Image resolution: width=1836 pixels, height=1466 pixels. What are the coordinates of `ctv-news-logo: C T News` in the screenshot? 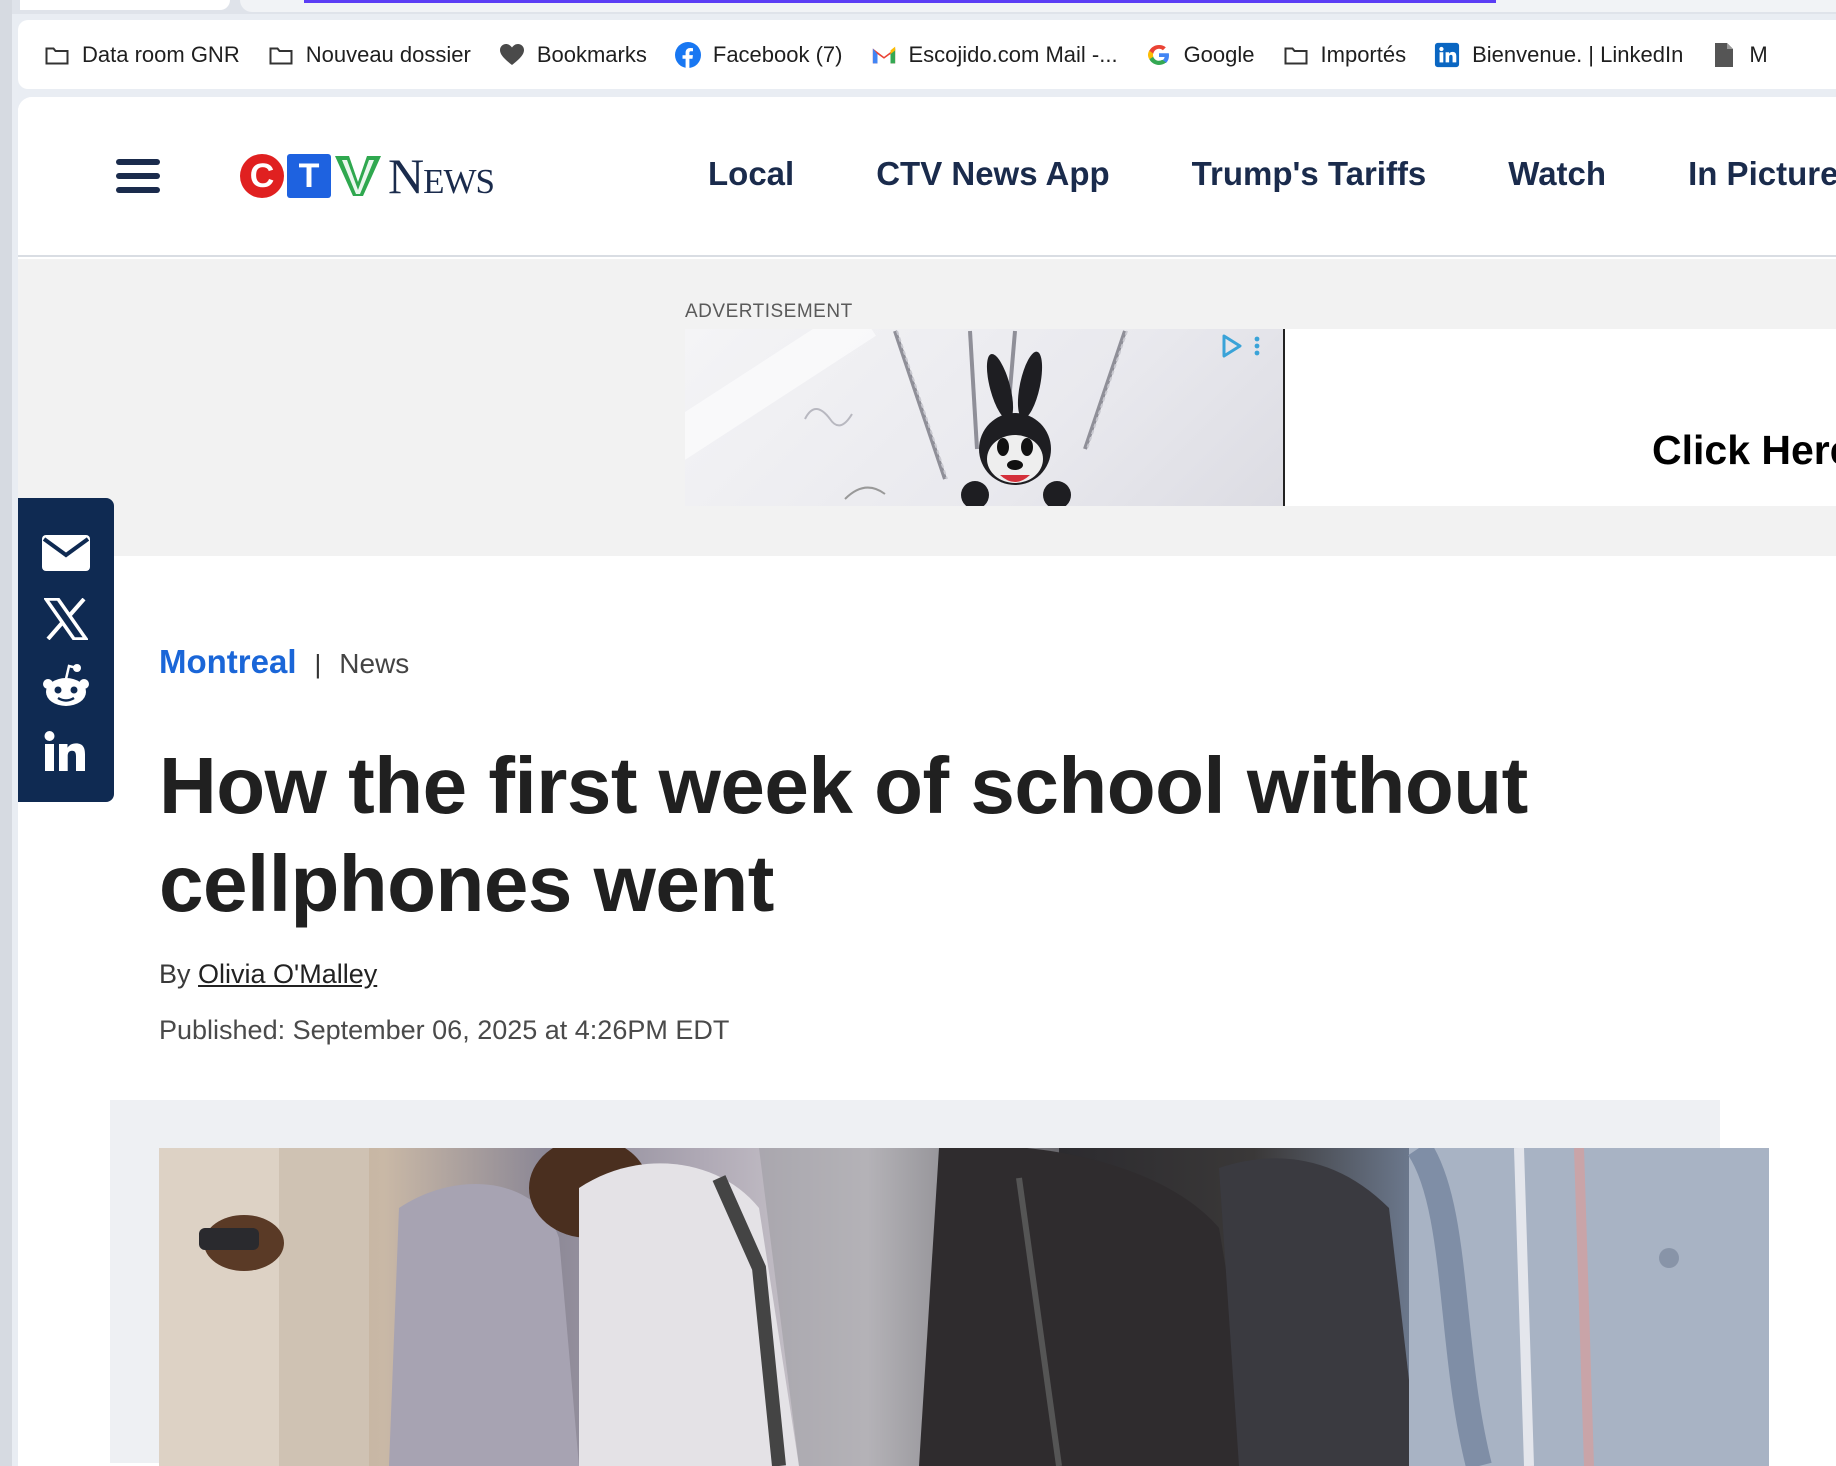 It's located at (367, 176).